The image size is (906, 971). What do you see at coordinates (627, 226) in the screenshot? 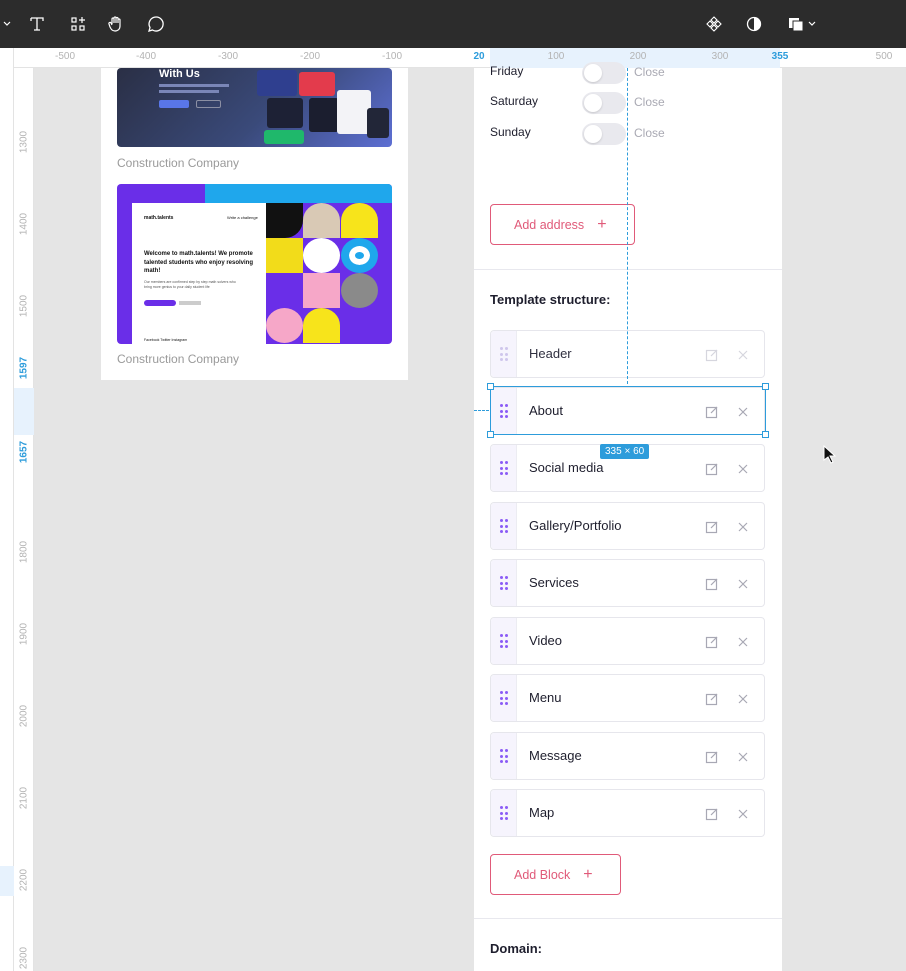
I see `measure-guide-vertical` at bounding box center [627, 226].